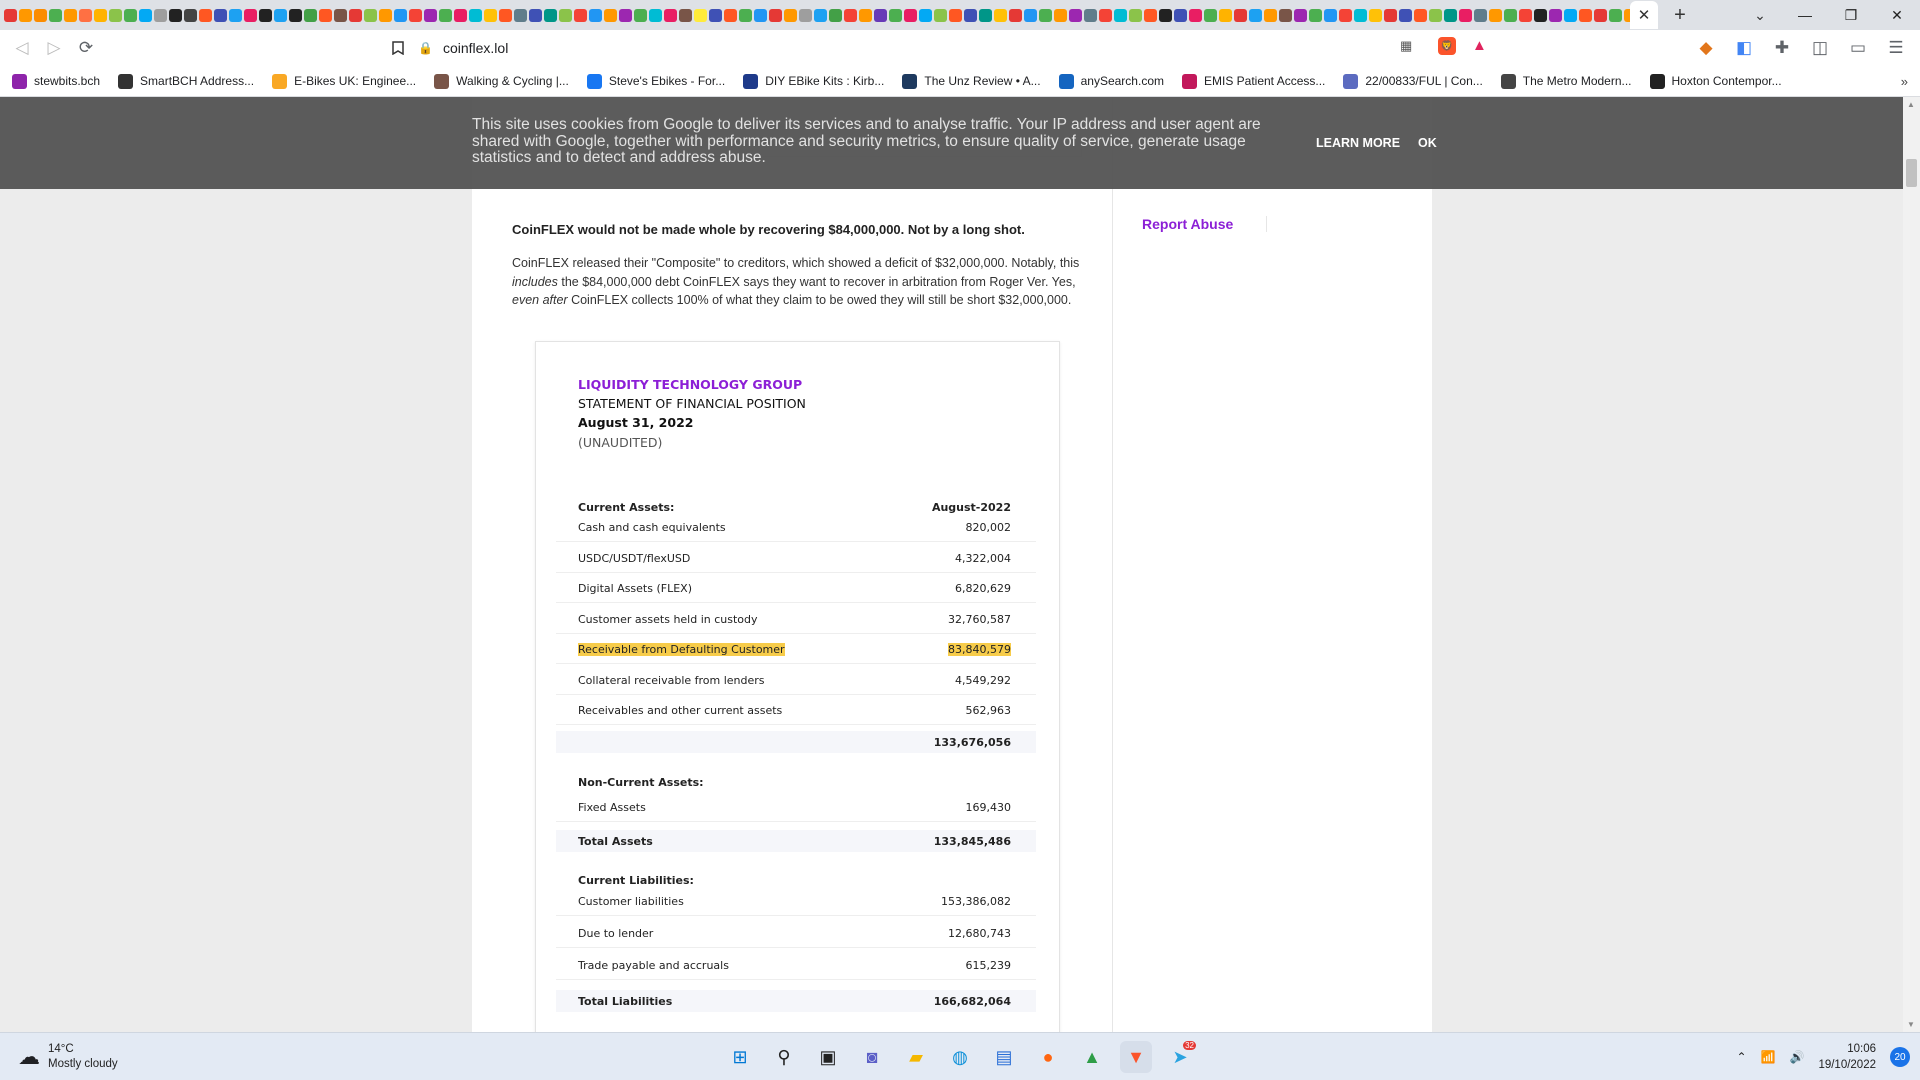 This screenshot has height=1080, width=1920. What do you see at coordinates (1847, 1057) in the screenshot?
I see `clock: 10:06 19/10/2022` at bounding box center [1847, 1057].